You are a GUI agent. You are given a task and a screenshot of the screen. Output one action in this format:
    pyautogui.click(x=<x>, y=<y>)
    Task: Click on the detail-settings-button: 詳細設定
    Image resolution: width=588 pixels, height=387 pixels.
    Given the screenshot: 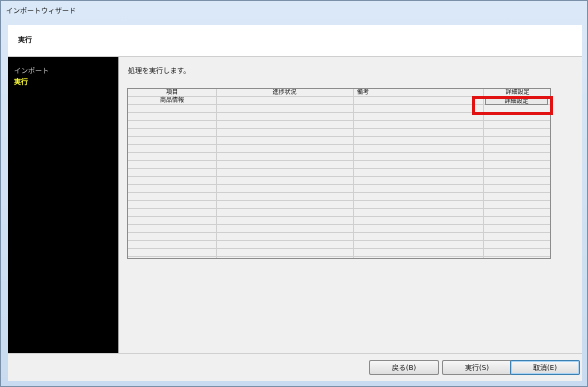 What is the action you would take?
    pyautogui.click(x=516, y=101)
    